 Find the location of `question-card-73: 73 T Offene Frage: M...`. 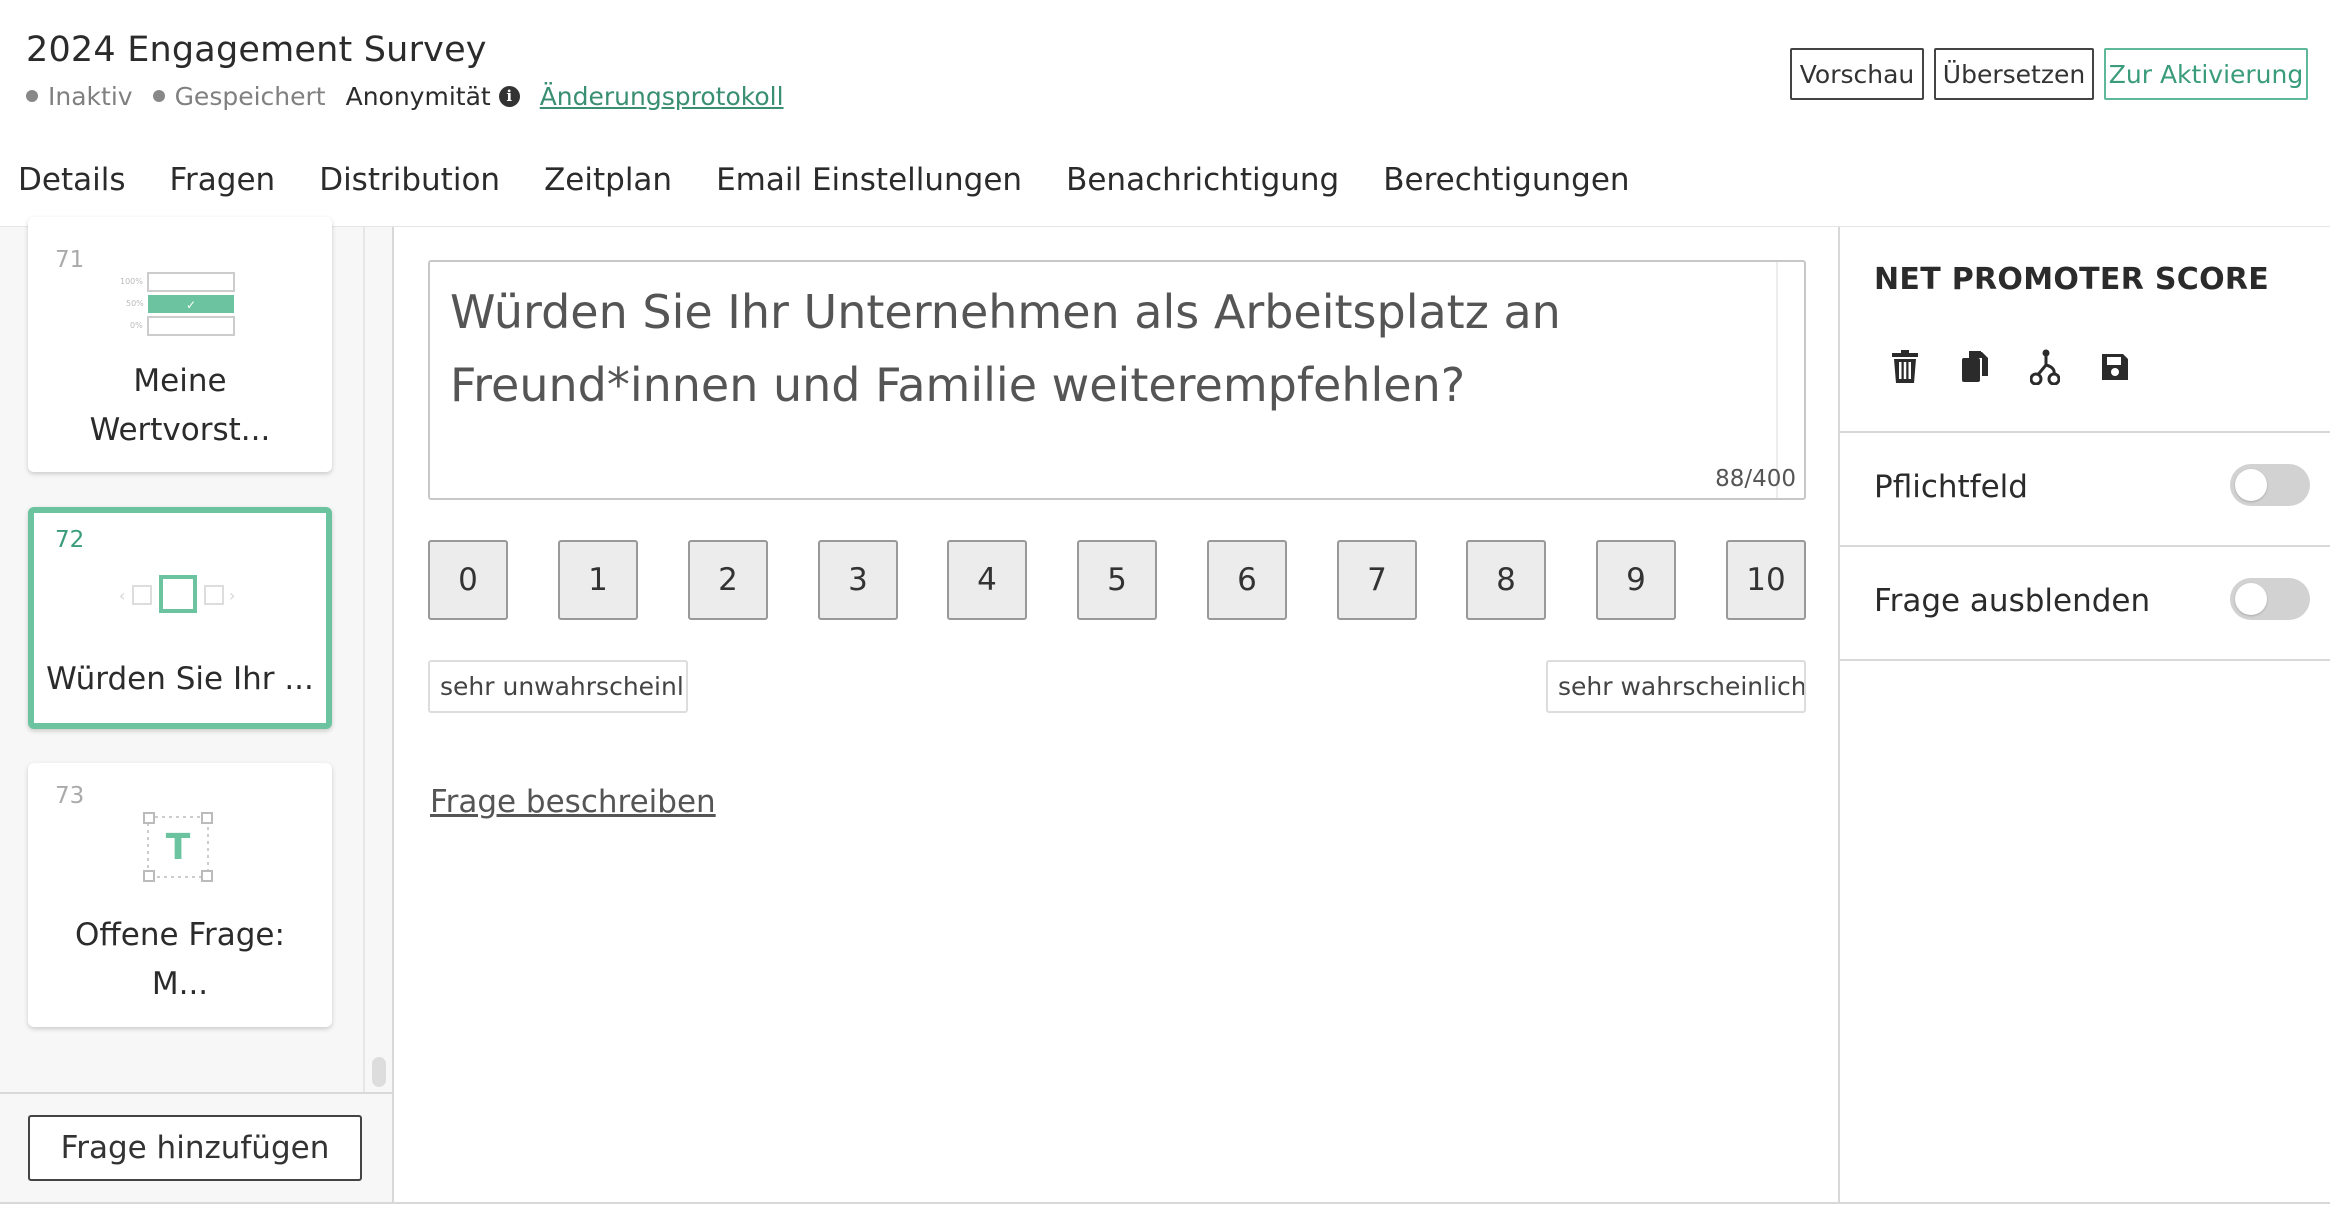

question-card-73: 73 T Offene Frage: M... is located at coordinates (180, 895).